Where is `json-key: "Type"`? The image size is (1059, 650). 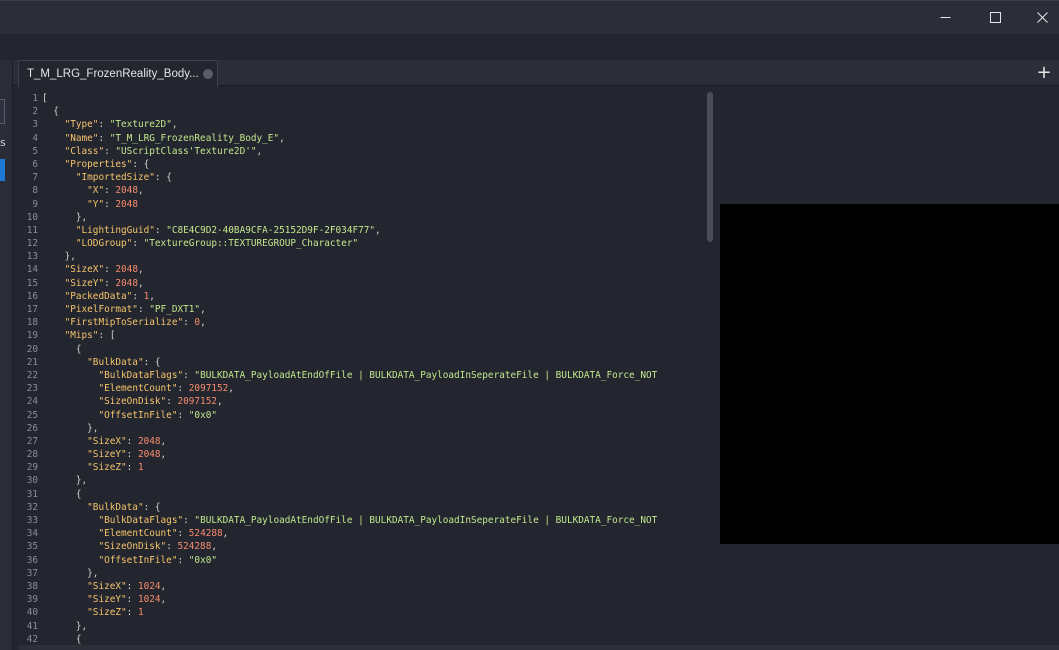 json-key: "Type" is located at coordinates (81, 125).